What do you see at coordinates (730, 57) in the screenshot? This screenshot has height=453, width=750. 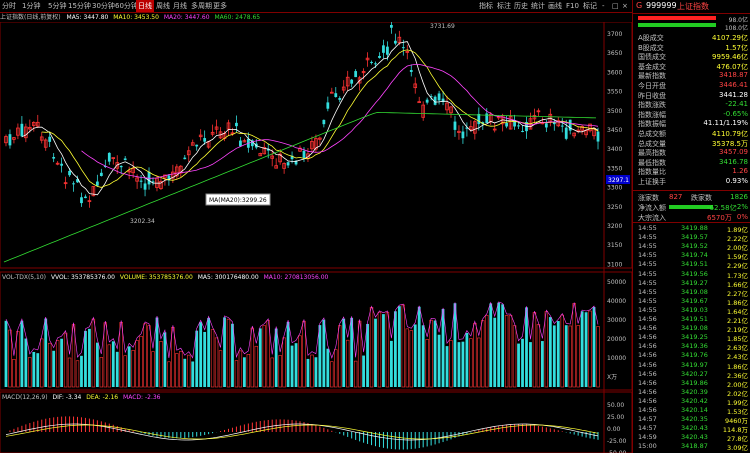 I see `stat-value: 9959.46亿` at bounding box center [730, 57].